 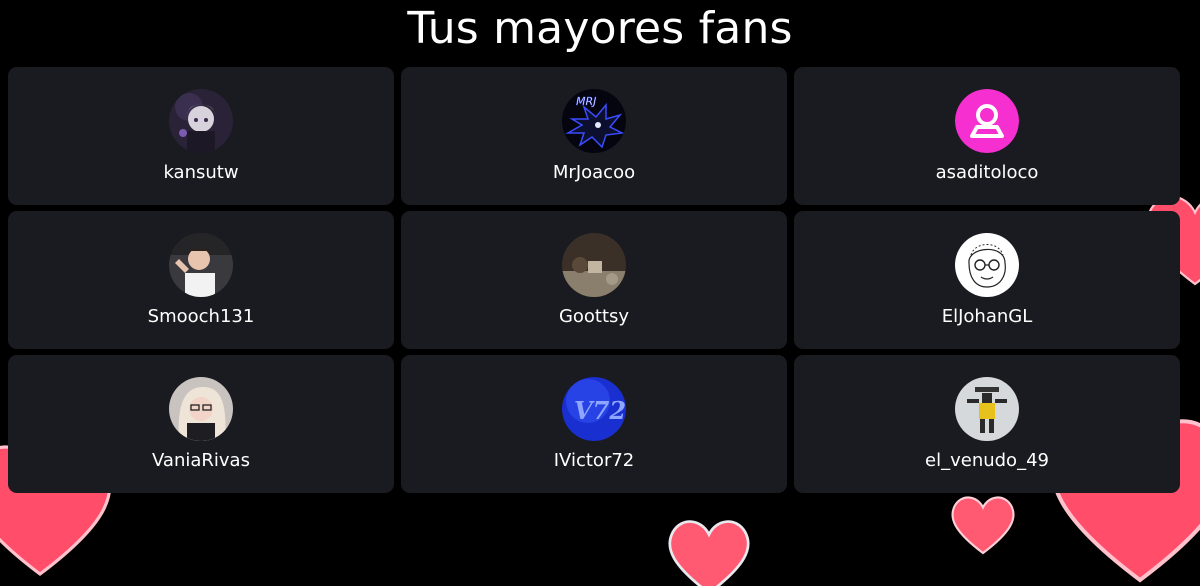 What do you see at coordinates (594, 460) in the screenshot?
I see `fan-username: IVictor72` at bounding box center [594, 460].